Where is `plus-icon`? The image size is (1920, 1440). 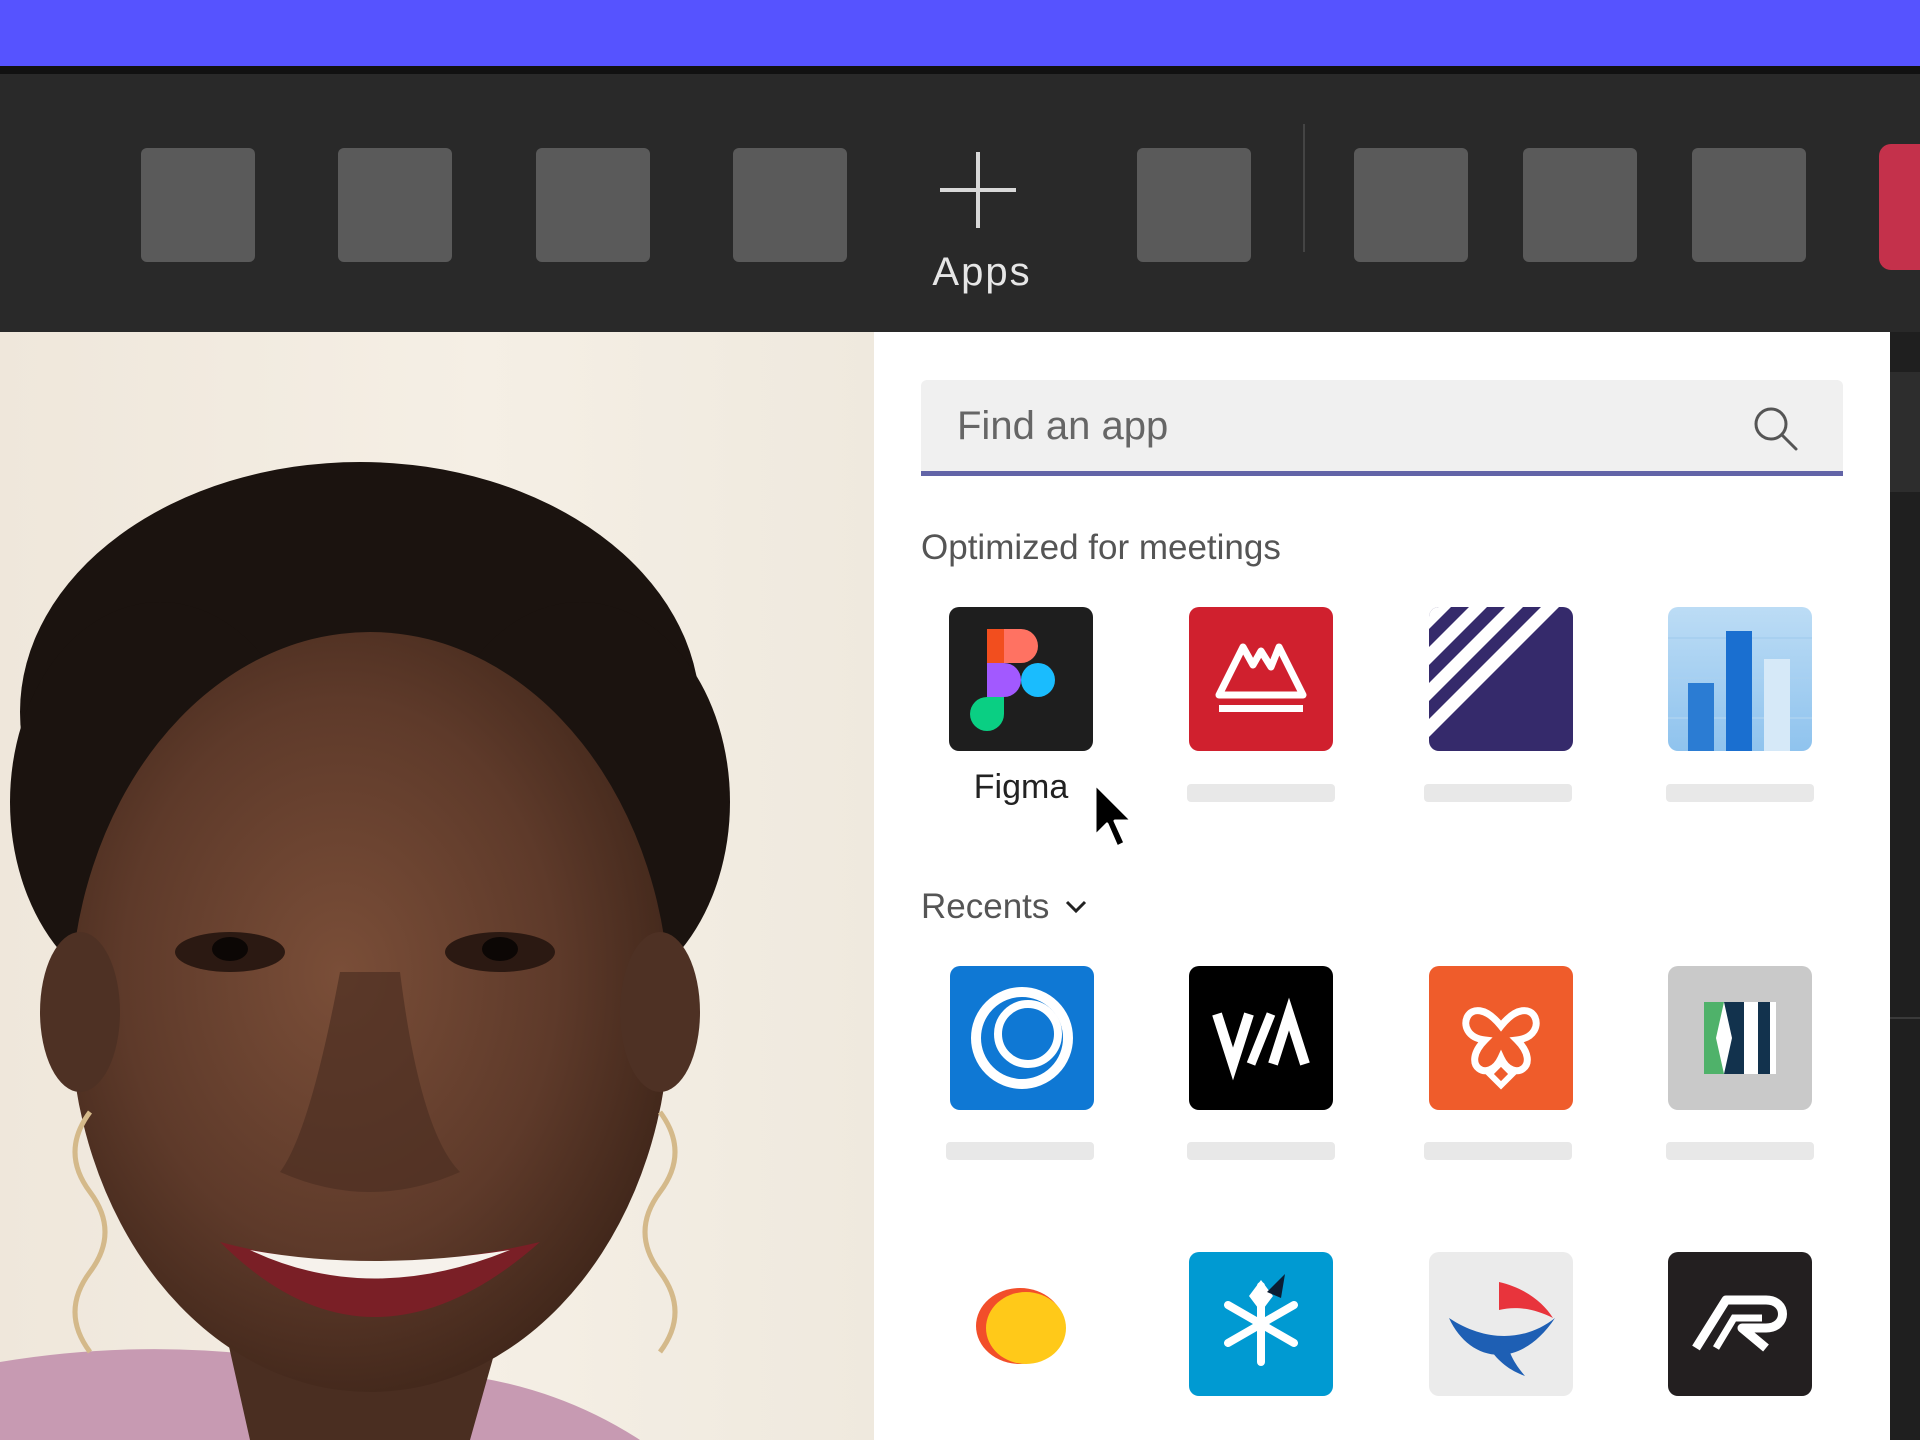 plus-icon is located at coordinates (978, 190).